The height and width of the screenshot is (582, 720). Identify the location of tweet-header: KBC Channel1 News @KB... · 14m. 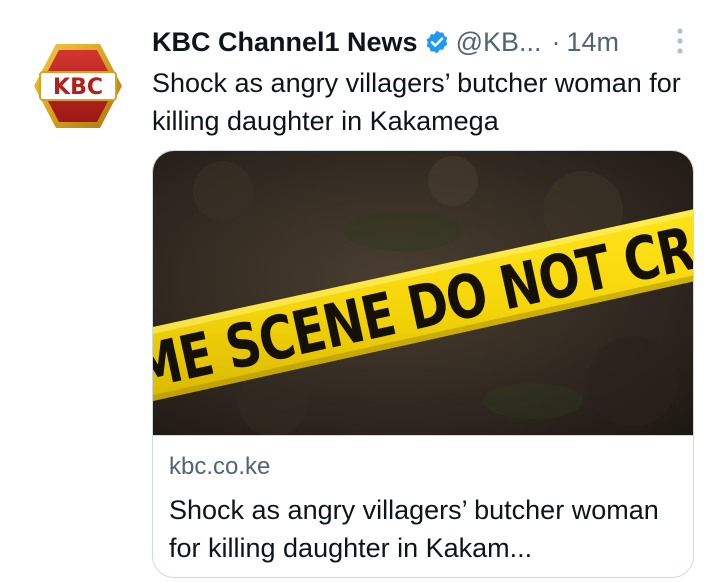
(385, 42).